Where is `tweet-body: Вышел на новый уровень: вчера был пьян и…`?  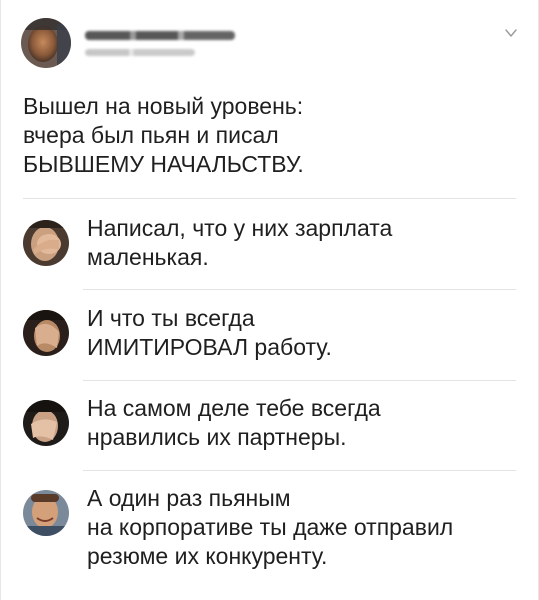
tweet-body: Вышел на новый уровень: вчера был пьян и… is located at coordinates (268, 135).